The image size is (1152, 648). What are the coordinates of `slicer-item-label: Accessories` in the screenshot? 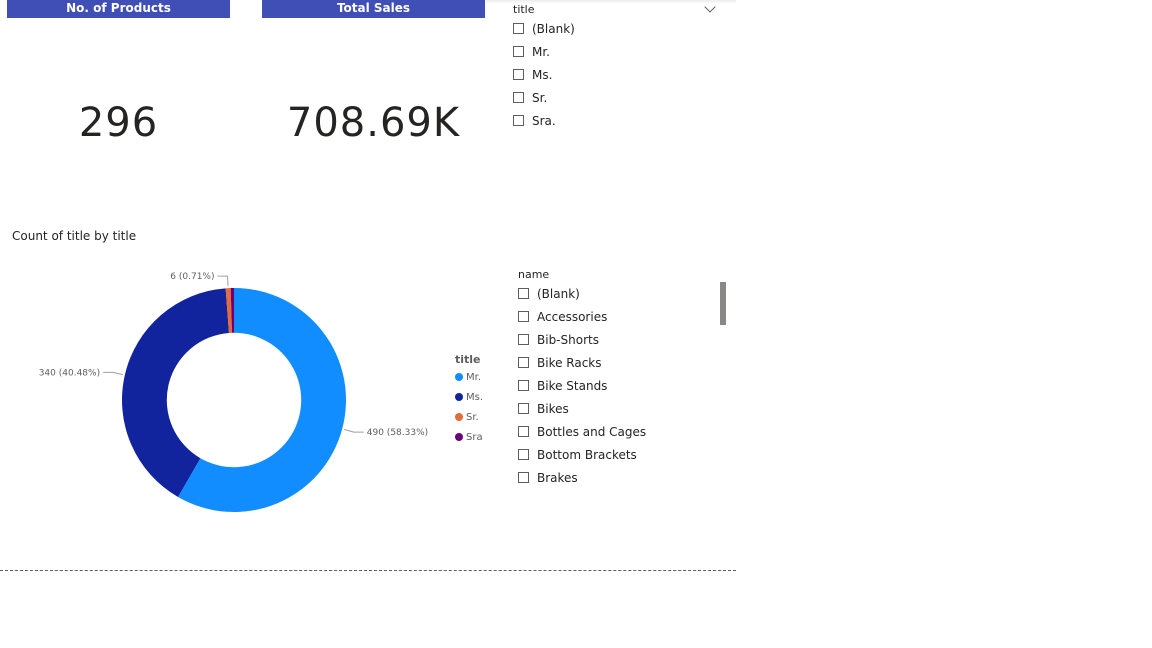 It's located at (572, 316).